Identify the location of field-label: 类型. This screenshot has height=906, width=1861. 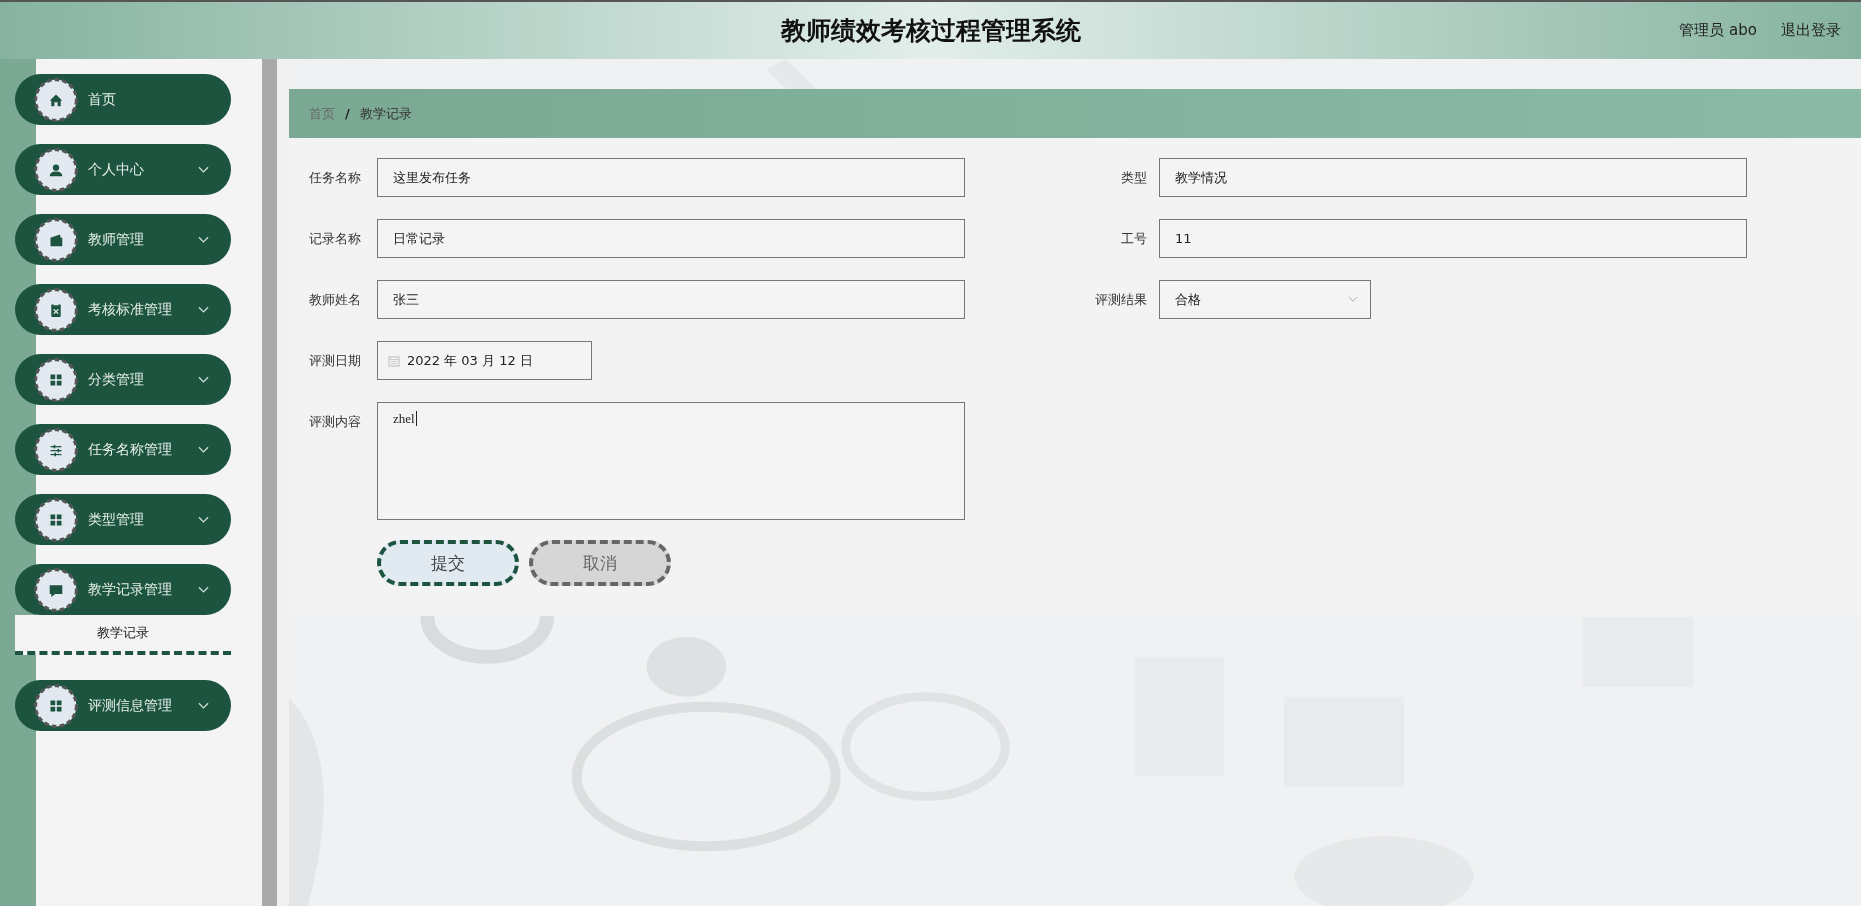
(1134, 178).